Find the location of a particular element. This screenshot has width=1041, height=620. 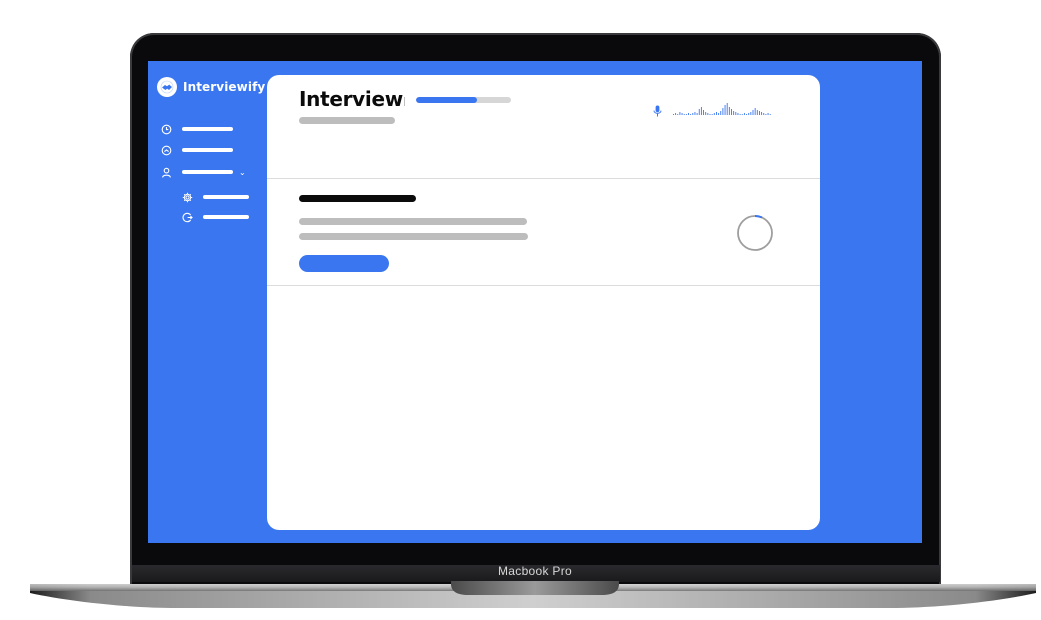

gear-icon is located at coordinates (187, 197).